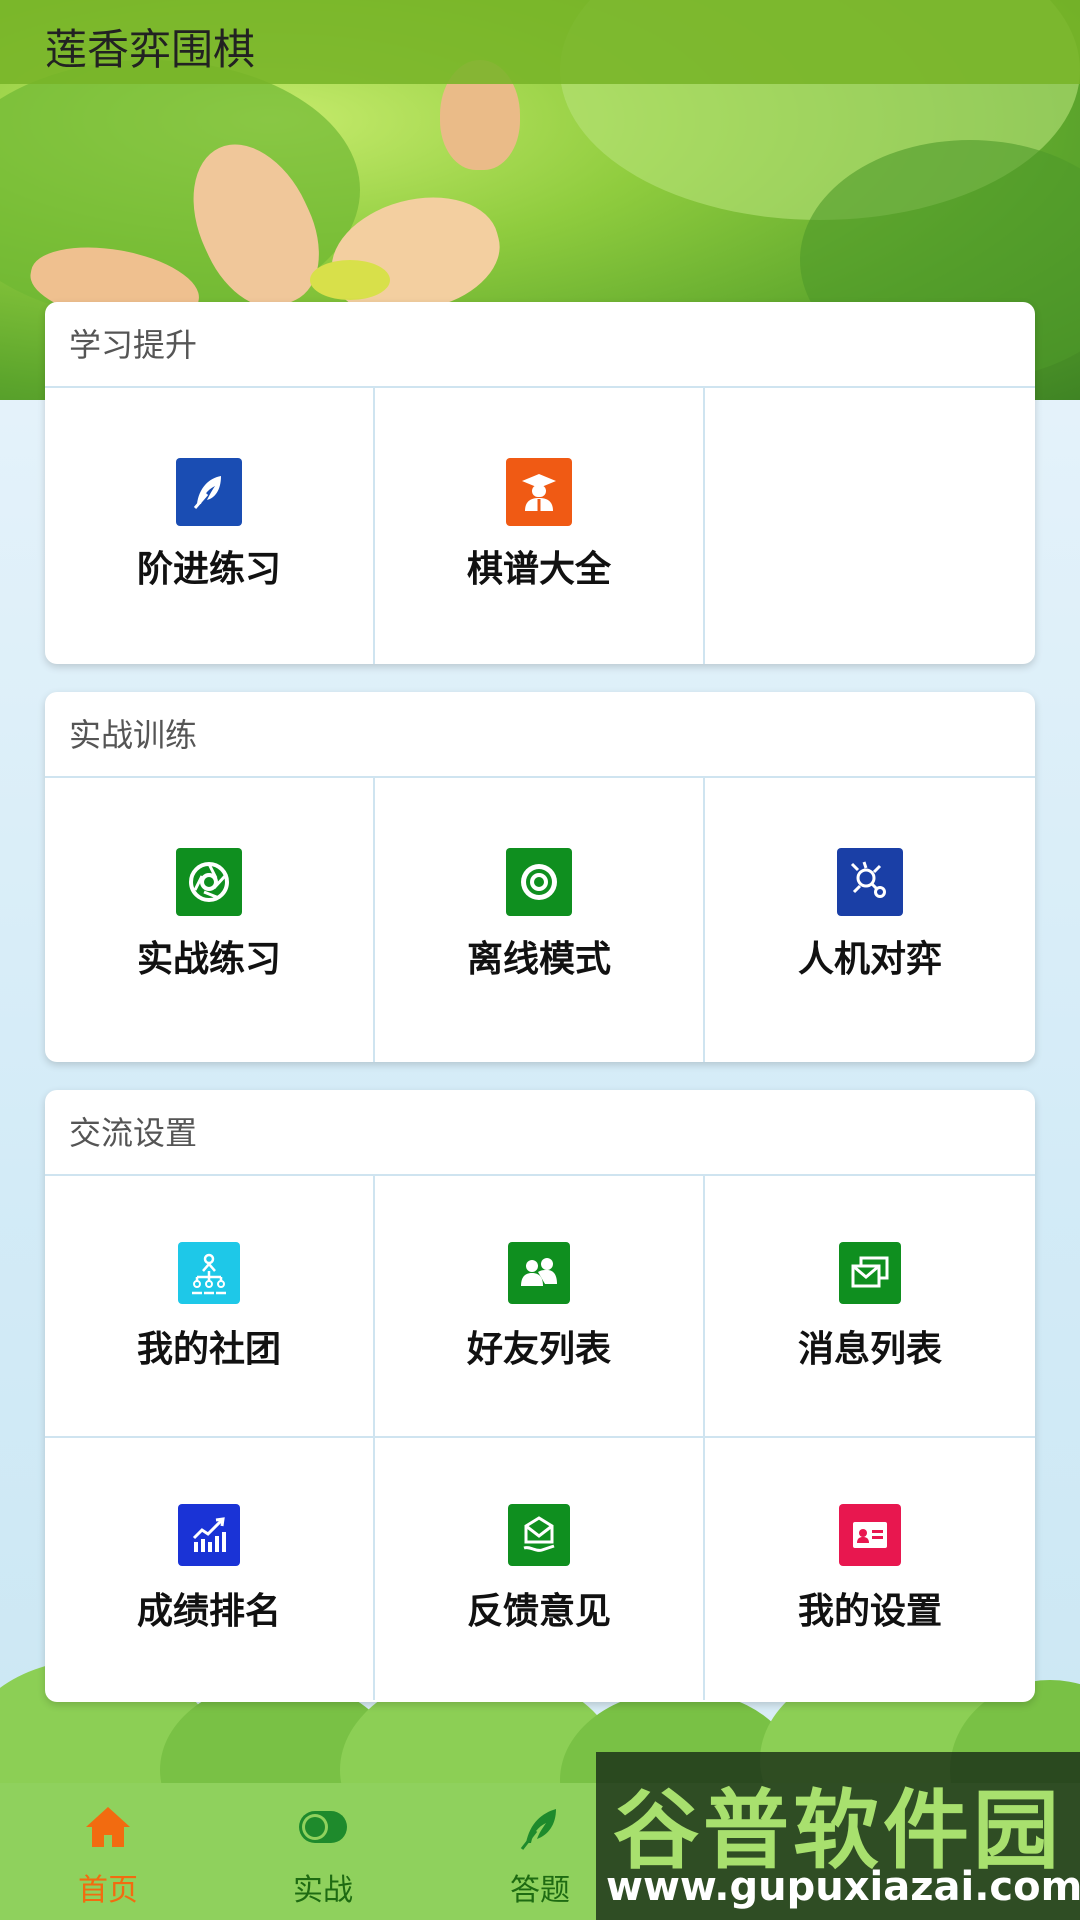 Image resolution: width=1080 pixels, height=1920 pixels. I want to click on target-icon, so click(539, 882).